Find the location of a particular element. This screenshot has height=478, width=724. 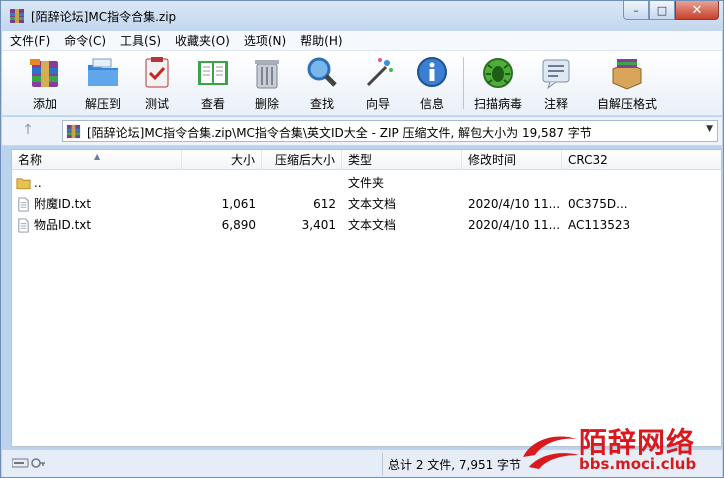

toolbar-separator is located at coordinates (463, 83).